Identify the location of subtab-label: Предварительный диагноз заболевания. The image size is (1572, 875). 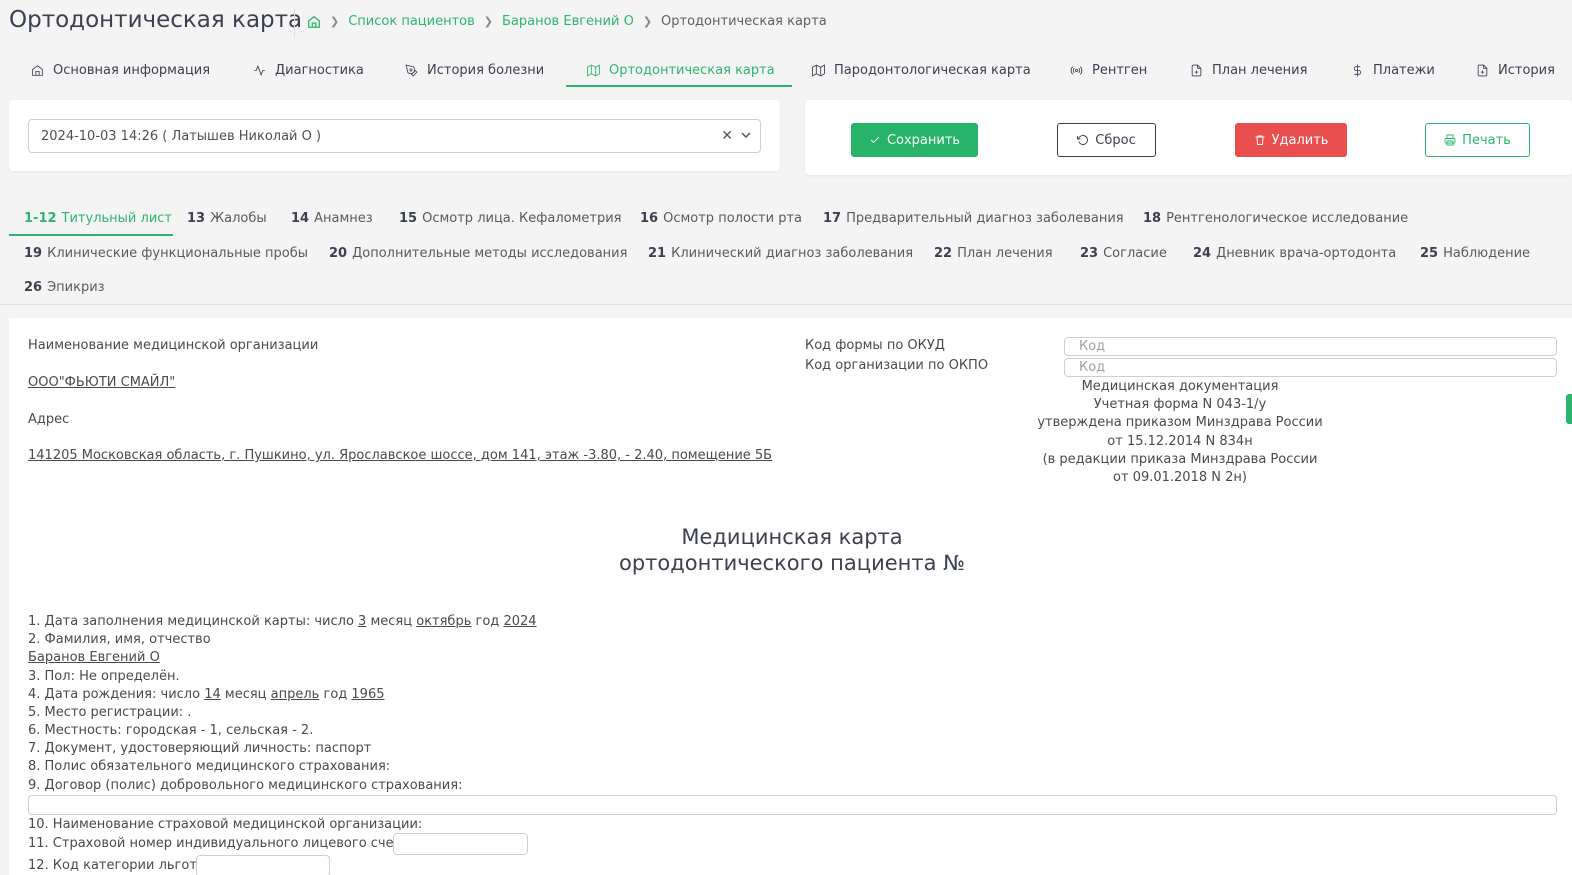
(985, 218).